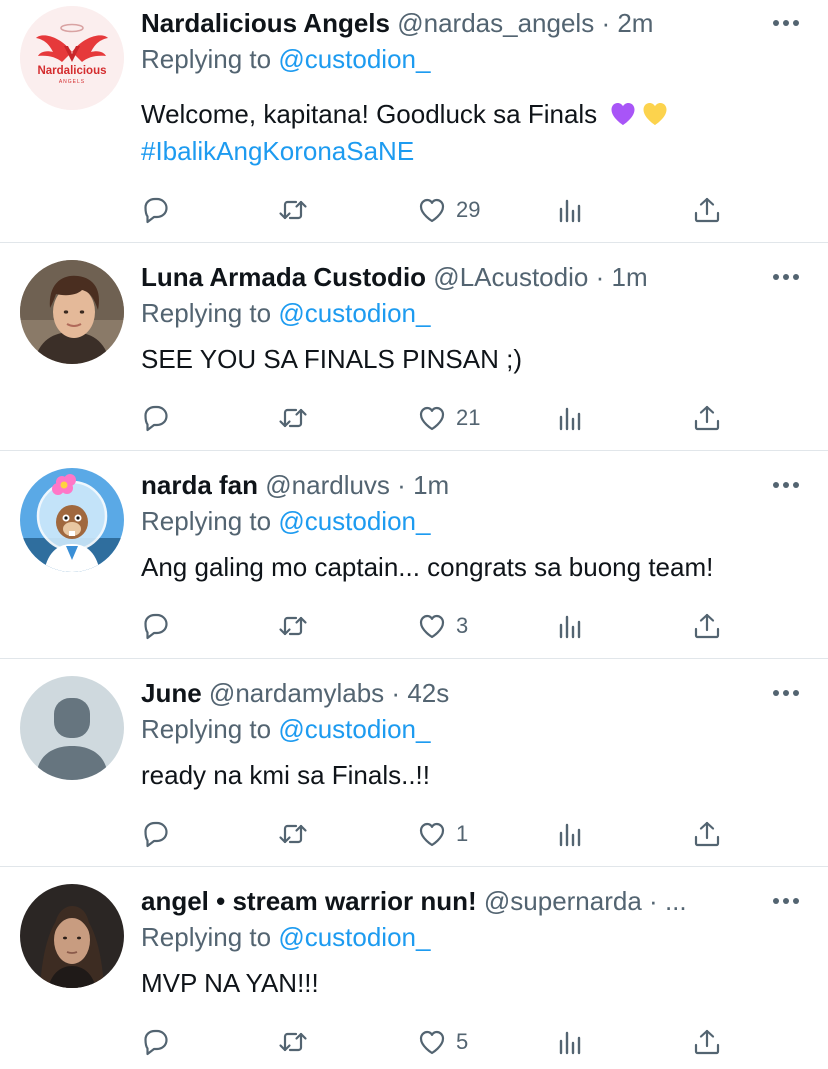  I want to click on user-handle: @LAcustodio, so click(510, 277).